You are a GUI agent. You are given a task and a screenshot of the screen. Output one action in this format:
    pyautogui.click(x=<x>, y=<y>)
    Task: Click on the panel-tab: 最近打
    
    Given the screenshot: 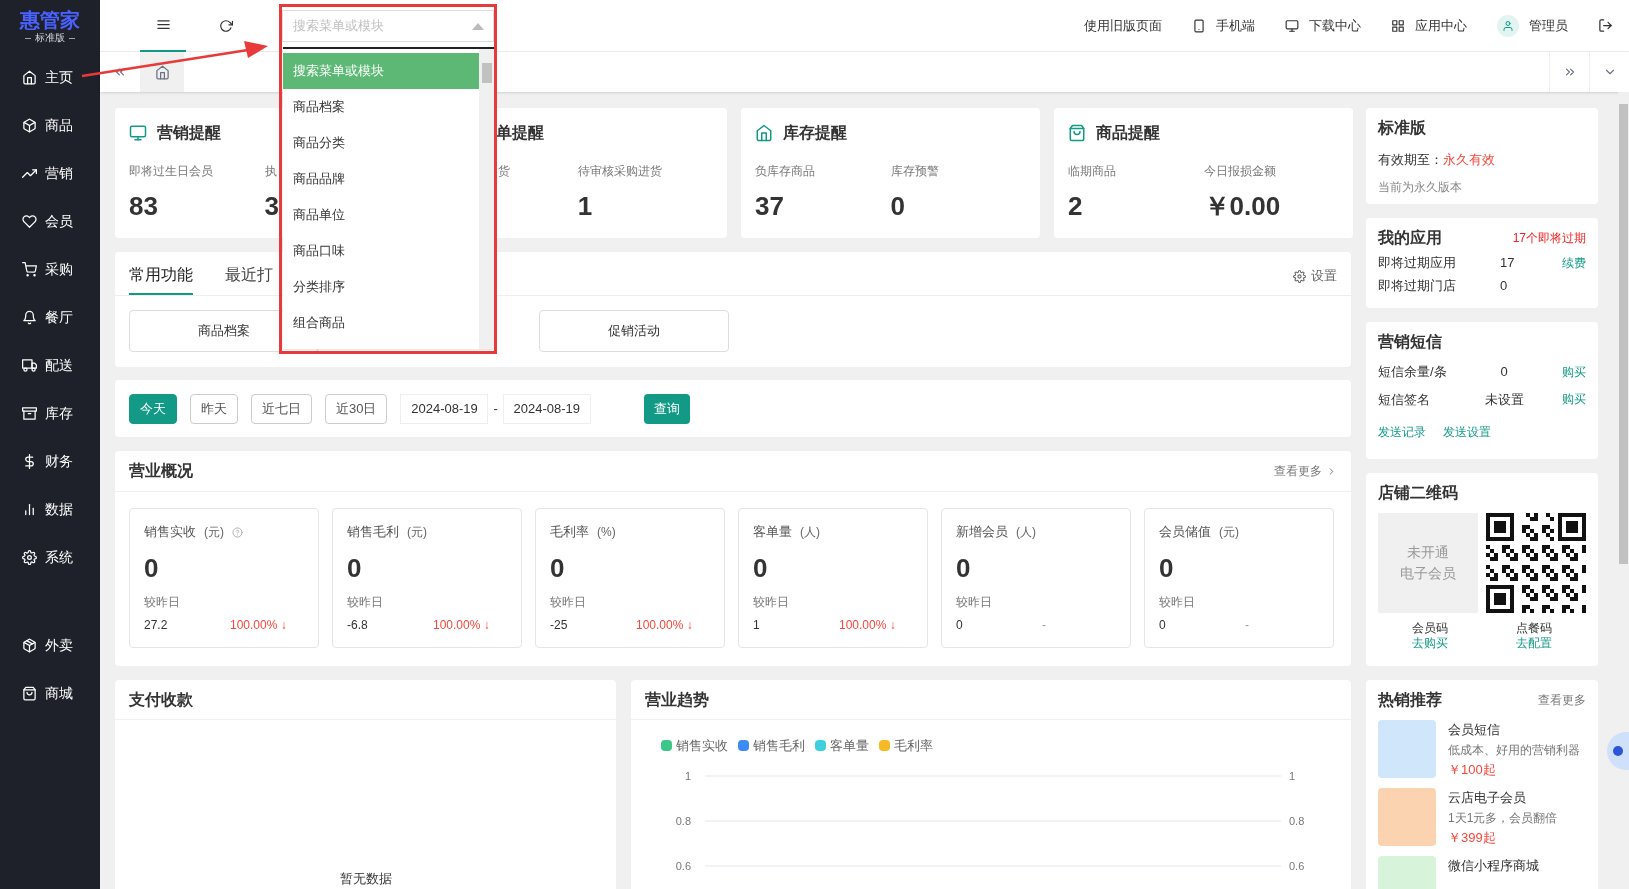 What is the action you would take?
    pyautogui.click(x=249, y=276)
    